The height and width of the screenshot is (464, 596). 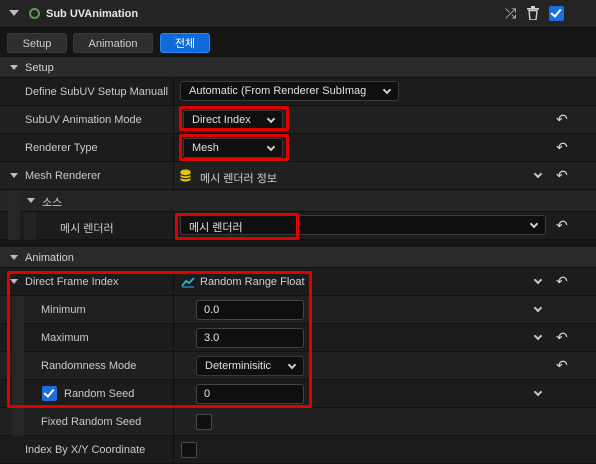 I want to click on property-row-anim-mode: SubUV Animation Mode Direct Index ↶, so click(x=298, y=120).